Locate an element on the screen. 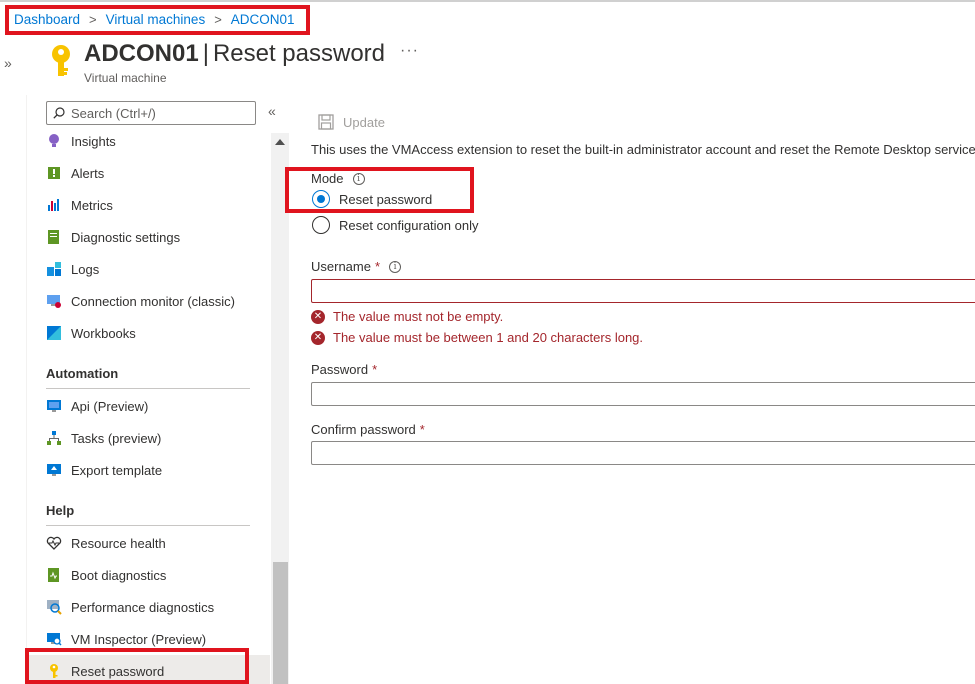 Image resolution: width=975 pixels, height=684 pixels. sidebar-item-reset-password: Reset password is located at coordinates (105, 671).